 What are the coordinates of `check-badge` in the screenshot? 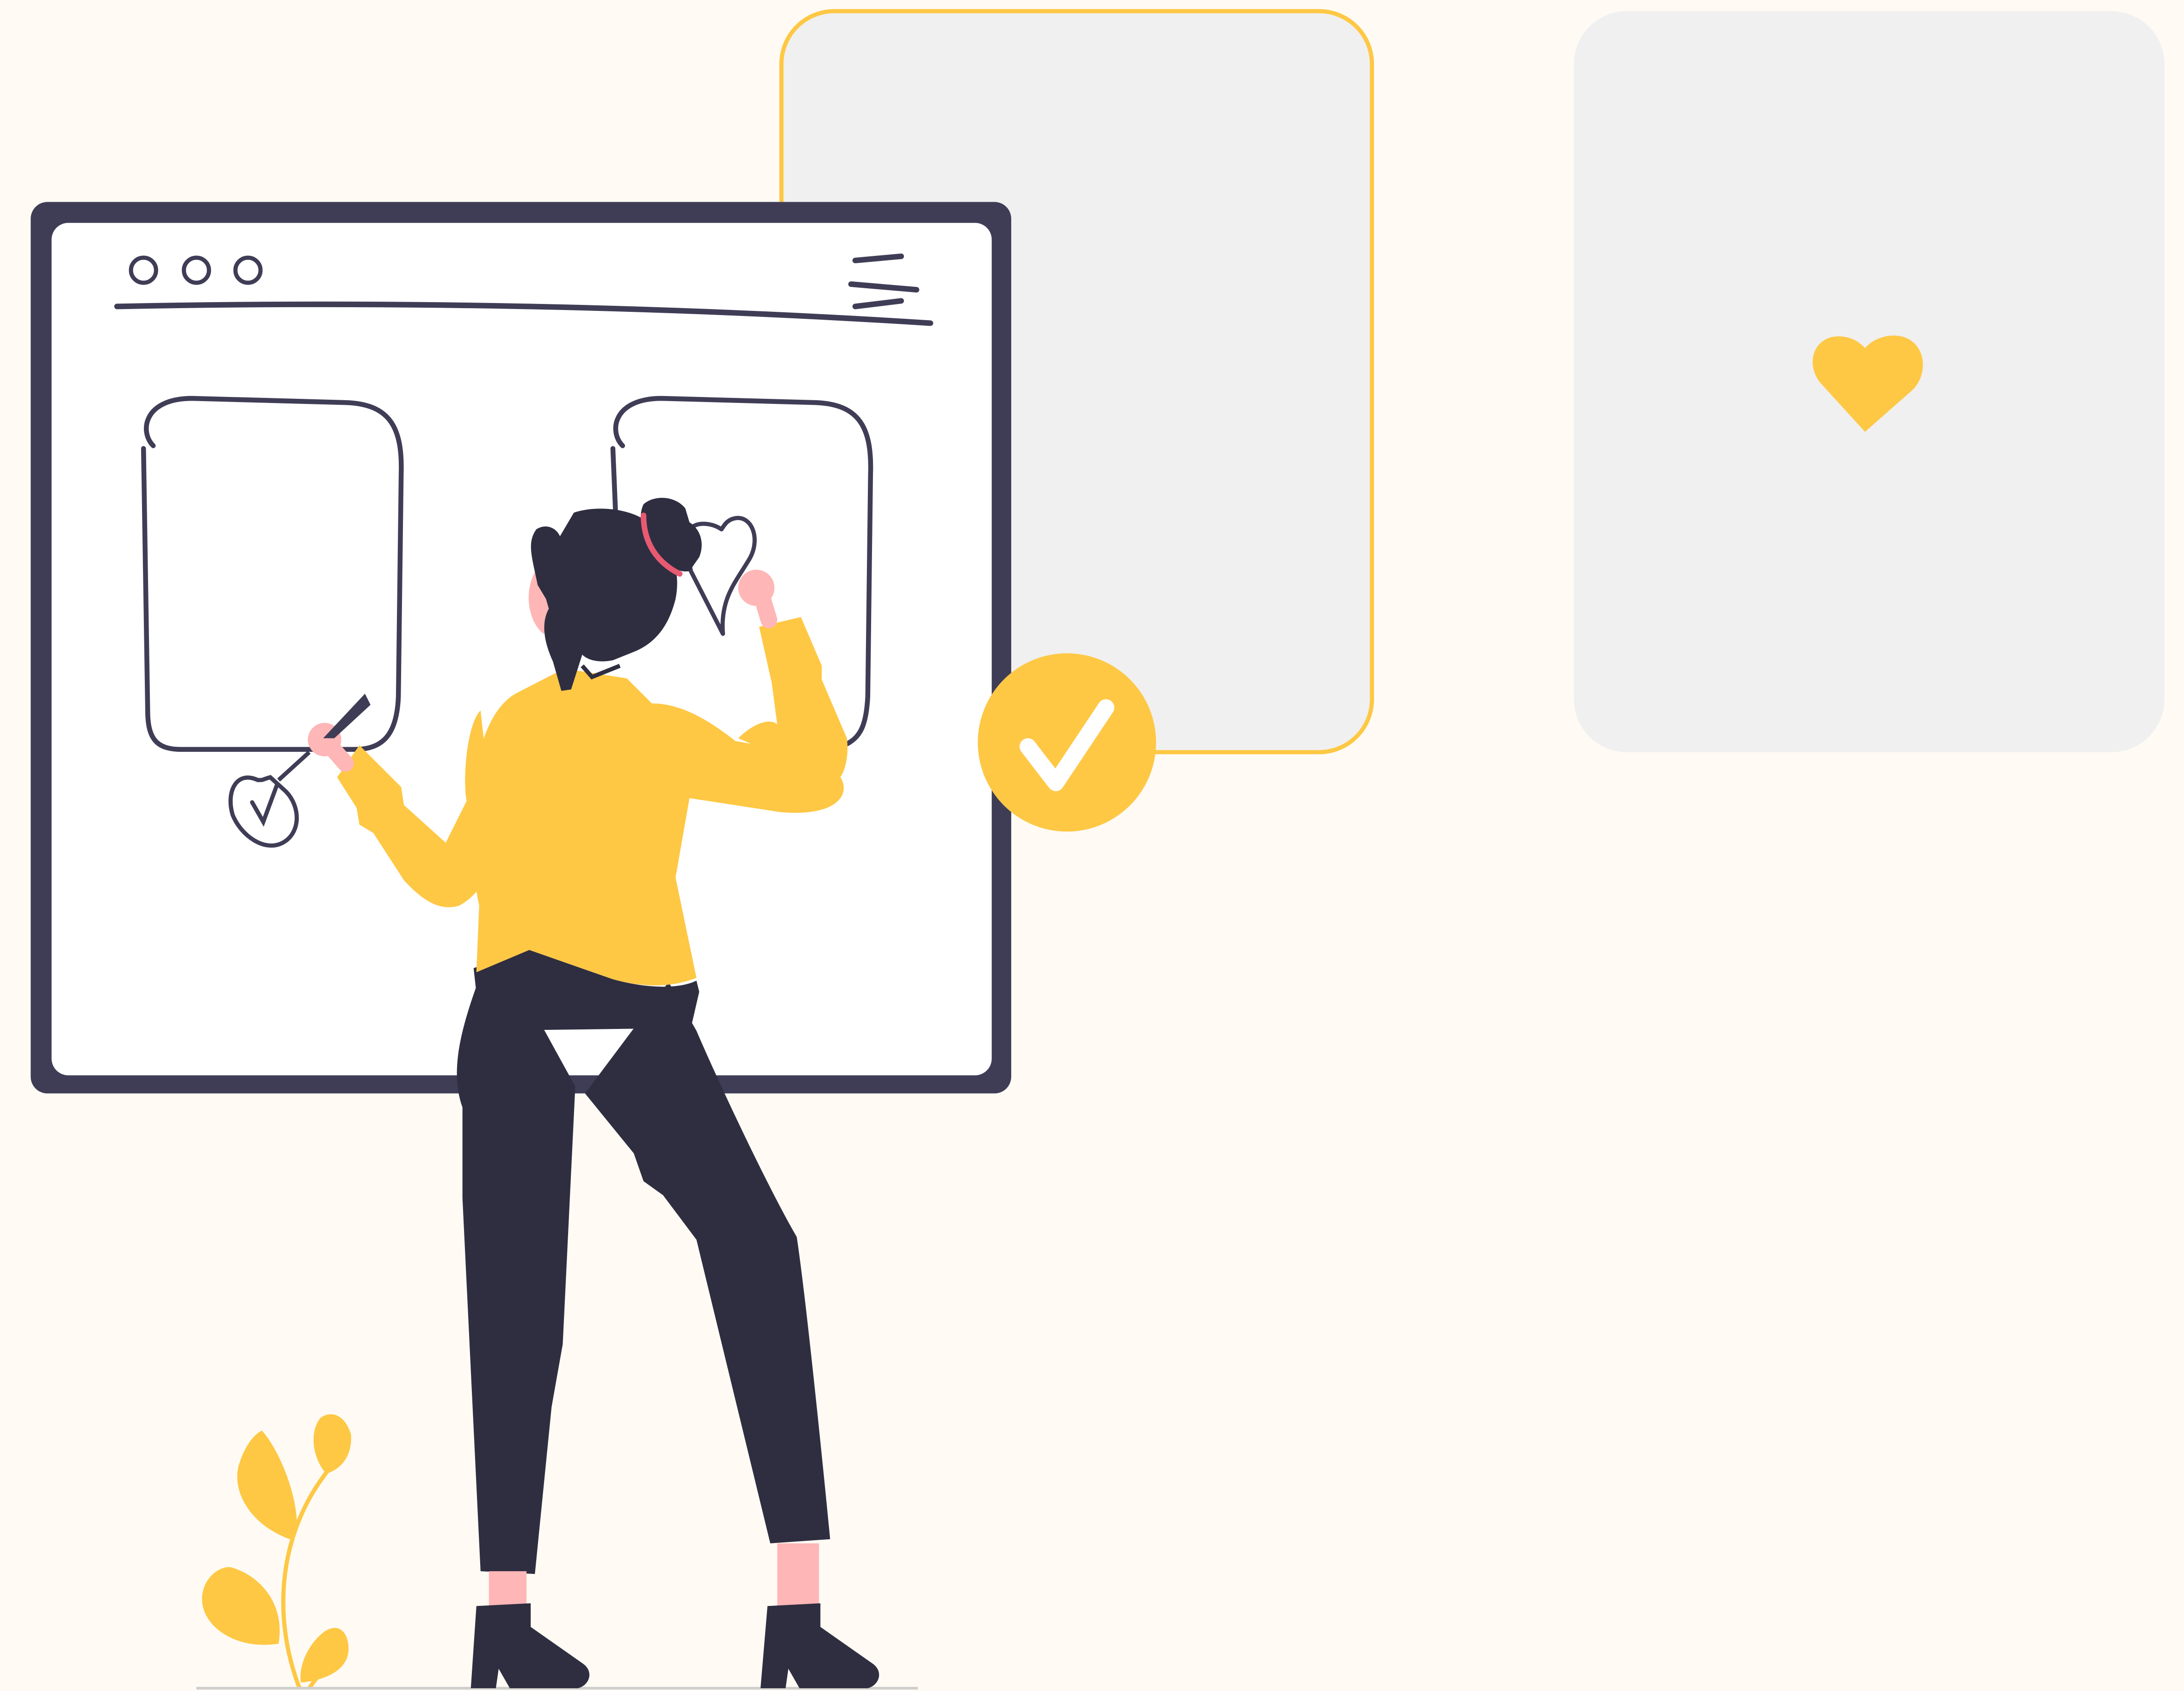 It's located at (1067, 742).